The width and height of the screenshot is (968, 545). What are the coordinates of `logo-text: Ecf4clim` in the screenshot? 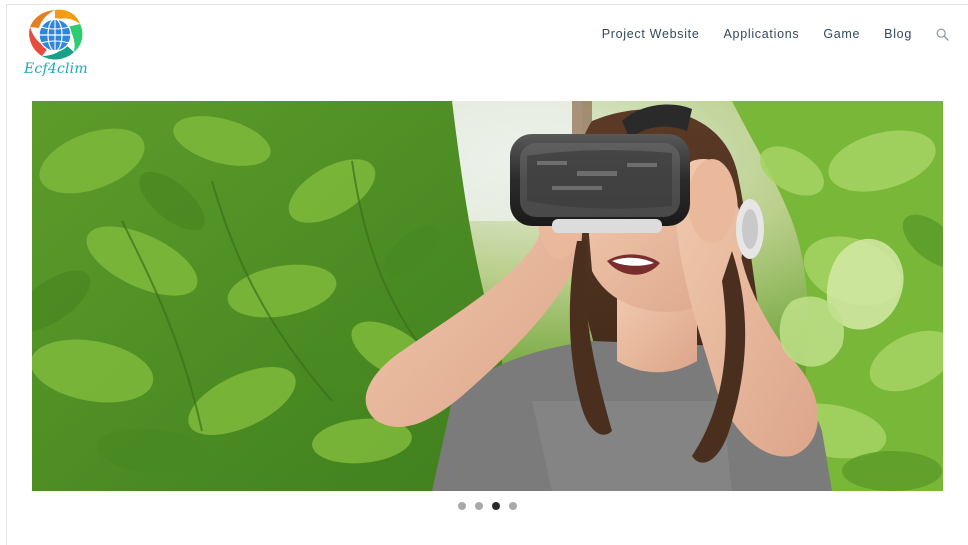 It's located at (56, 69).